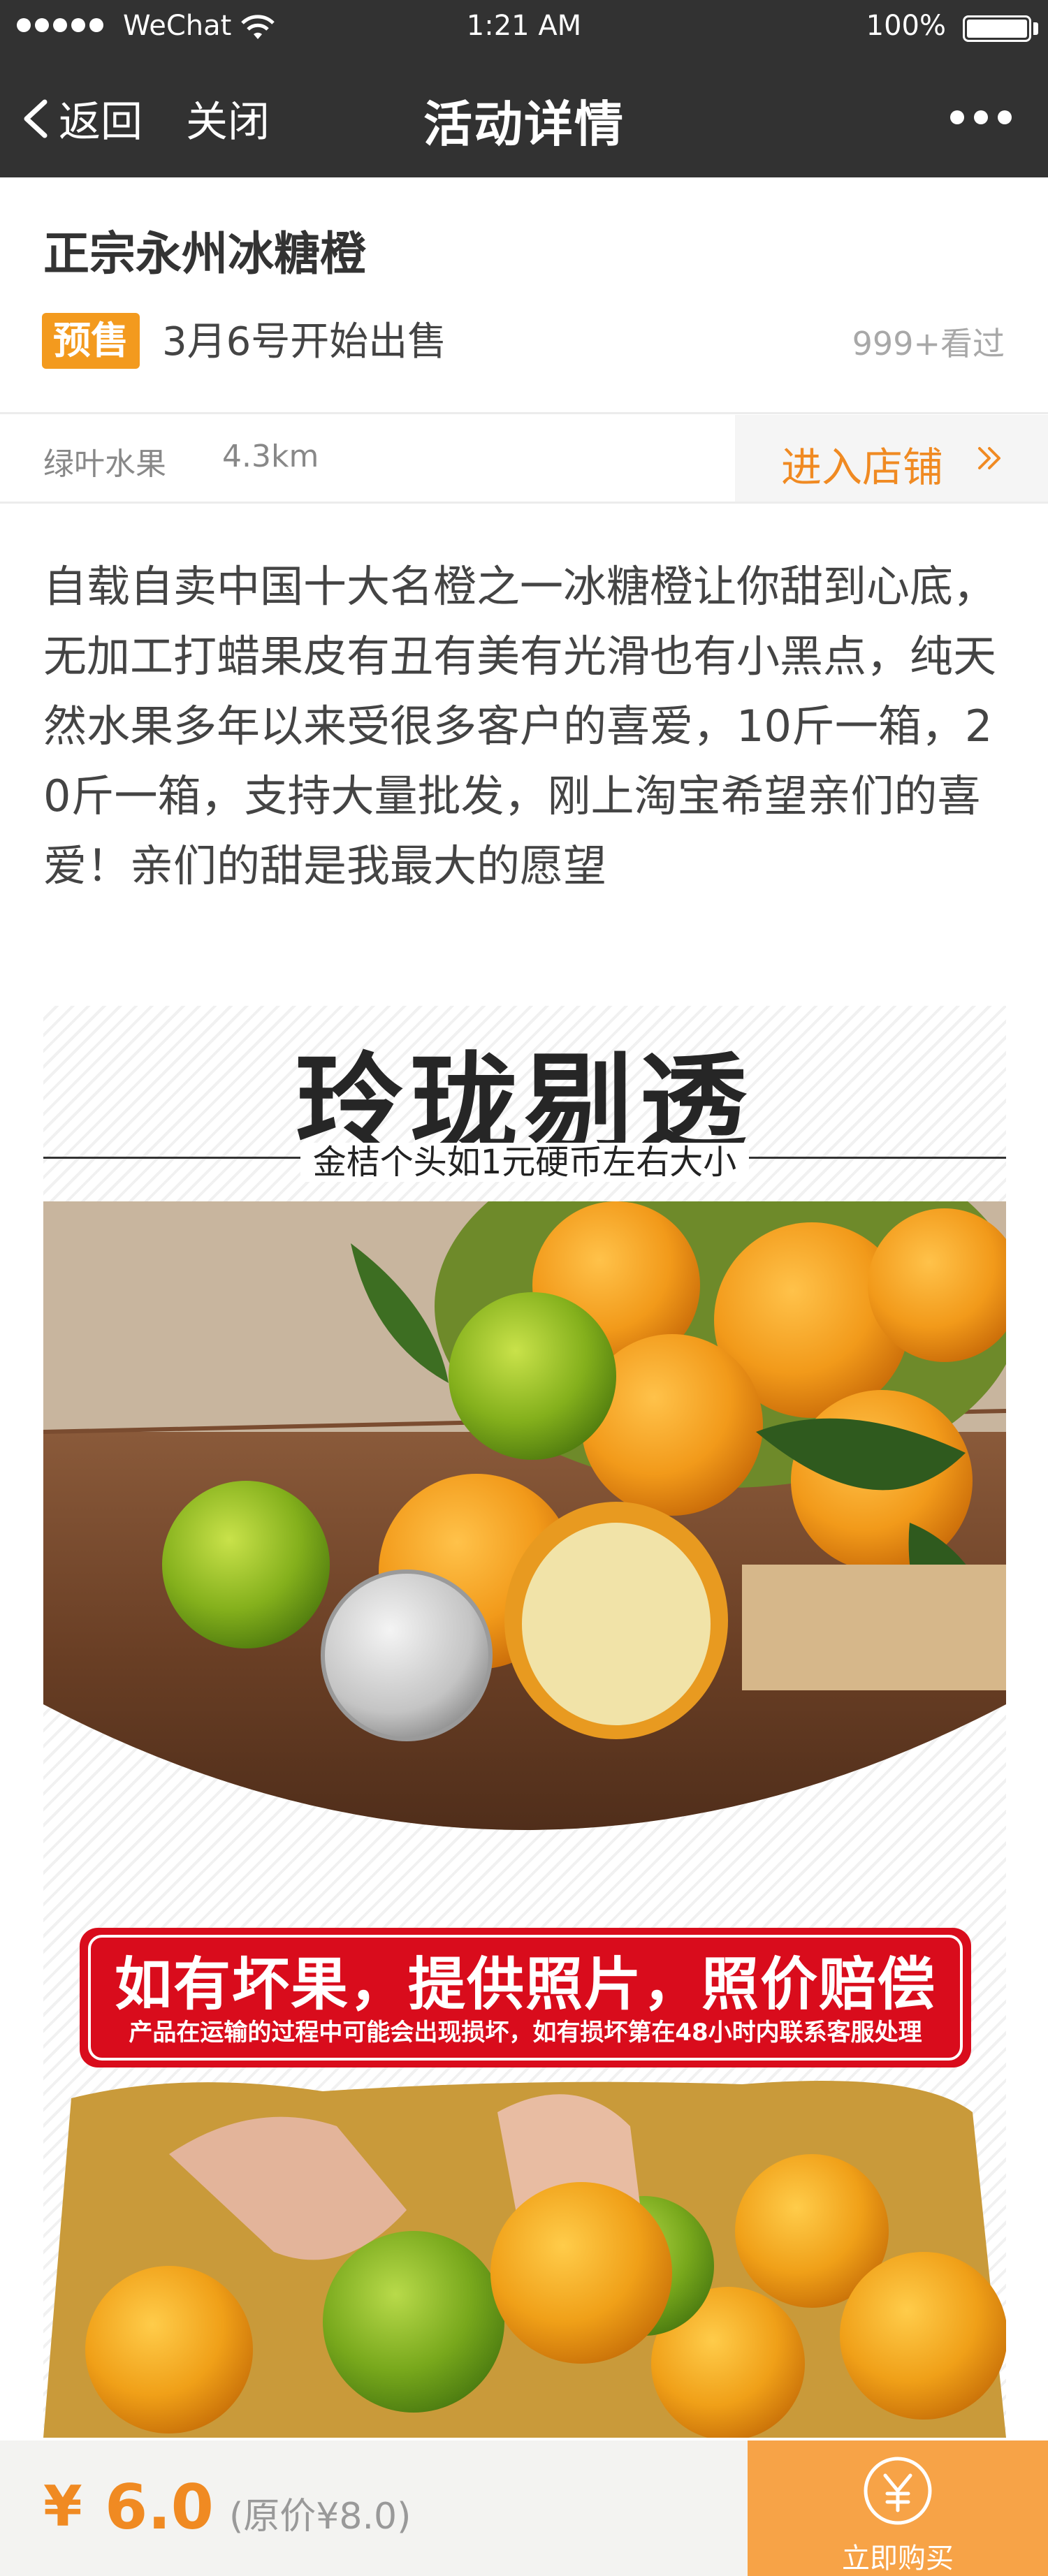  What do you see at coordinates (304, 342) in the screenshot?
I see `sale-date: 3月6号开始出售` at bounding box center [304, 342].